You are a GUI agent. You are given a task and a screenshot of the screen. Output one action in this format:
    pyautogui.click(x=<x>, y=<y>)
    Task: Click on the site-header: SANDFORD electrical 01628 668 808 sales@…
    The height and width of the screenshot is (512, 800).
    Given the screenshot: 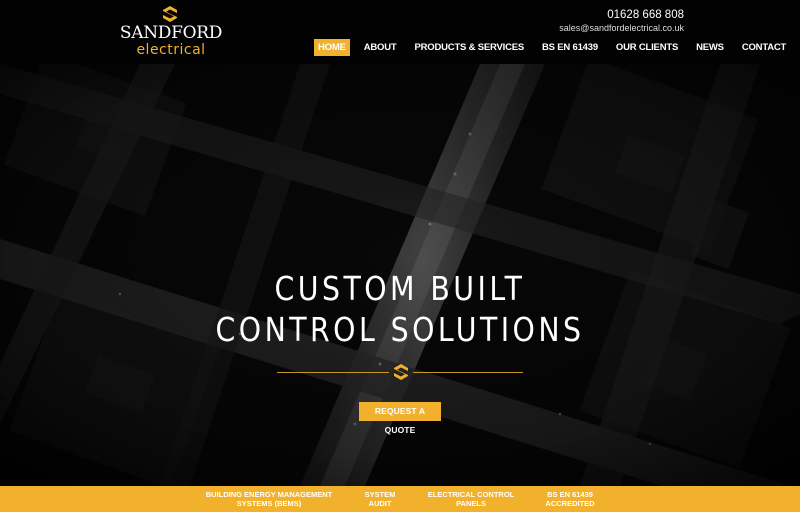 What is the action you would take?
    pyautogui.click(x=400, y=32)
    